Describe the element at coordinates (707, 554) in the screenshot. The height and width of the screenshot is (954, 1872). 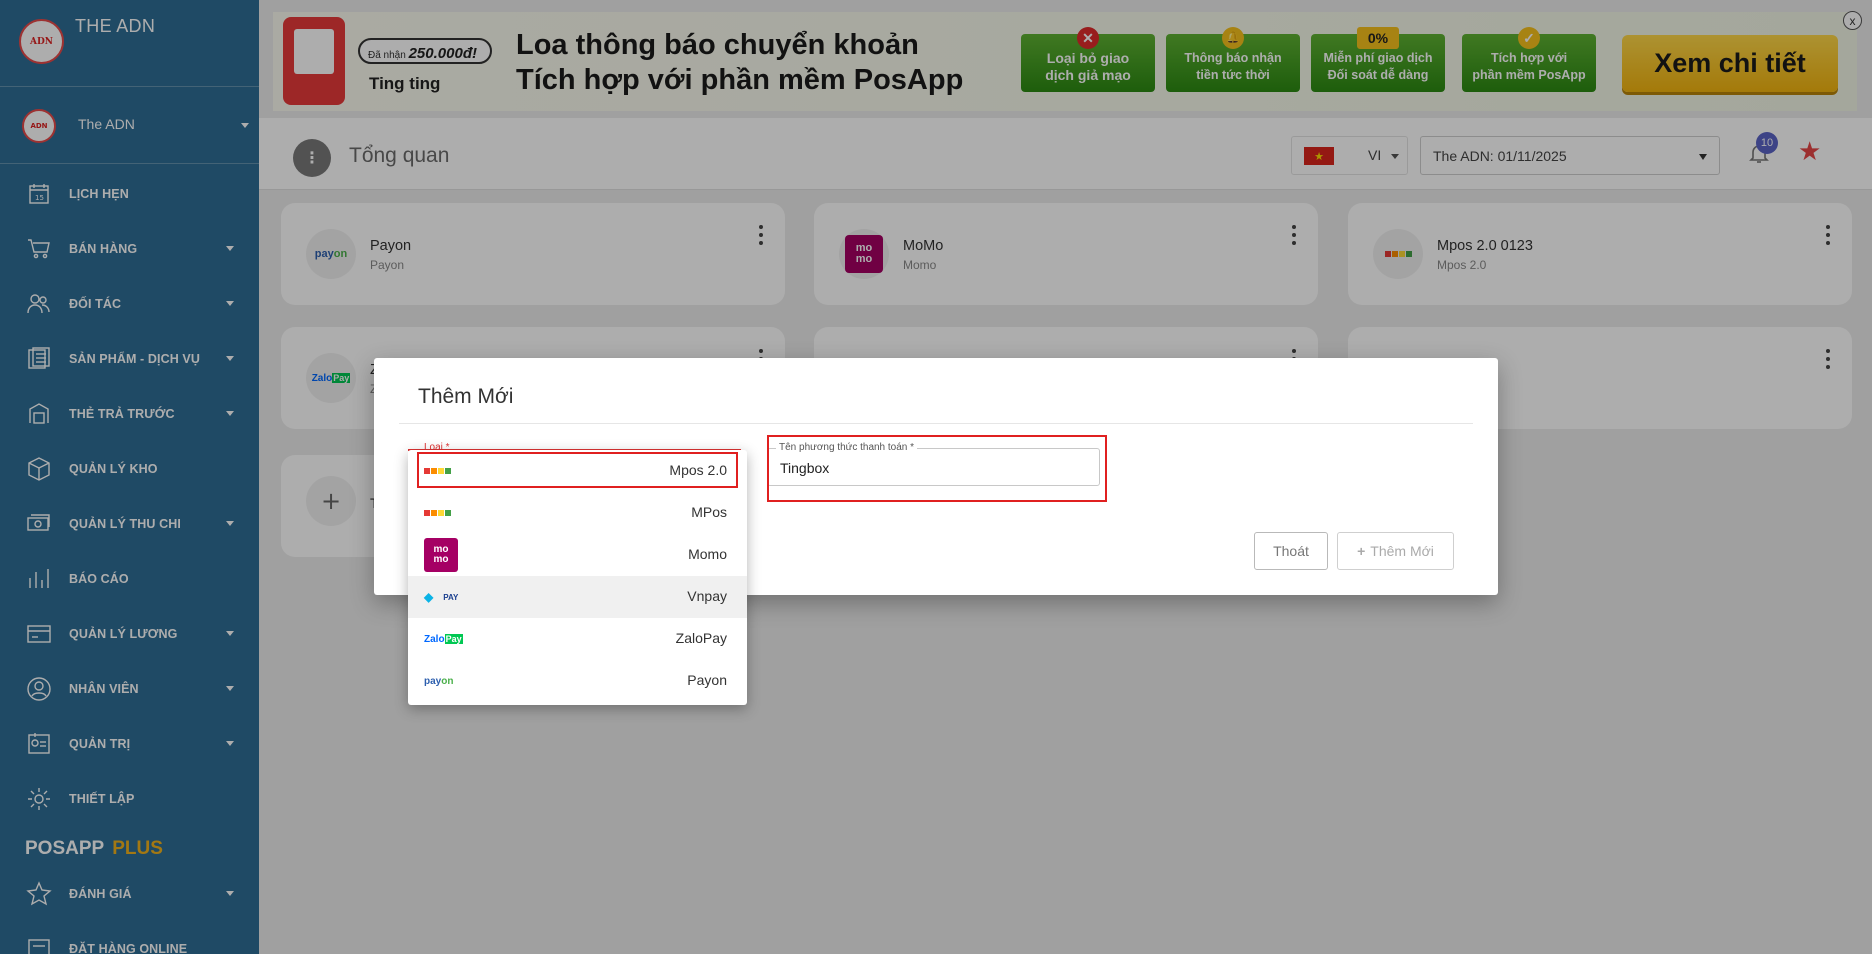
I see `dropdown-option-label: Momo` at that location.